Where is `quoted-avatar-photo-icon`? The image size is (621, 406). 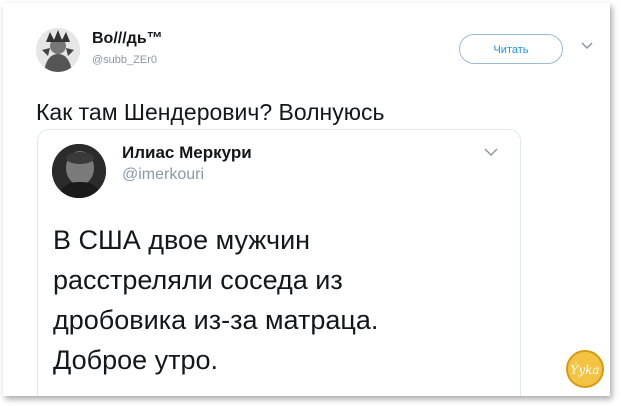 quoted-avatar-photo-icon is located at coordinates (79, 171).